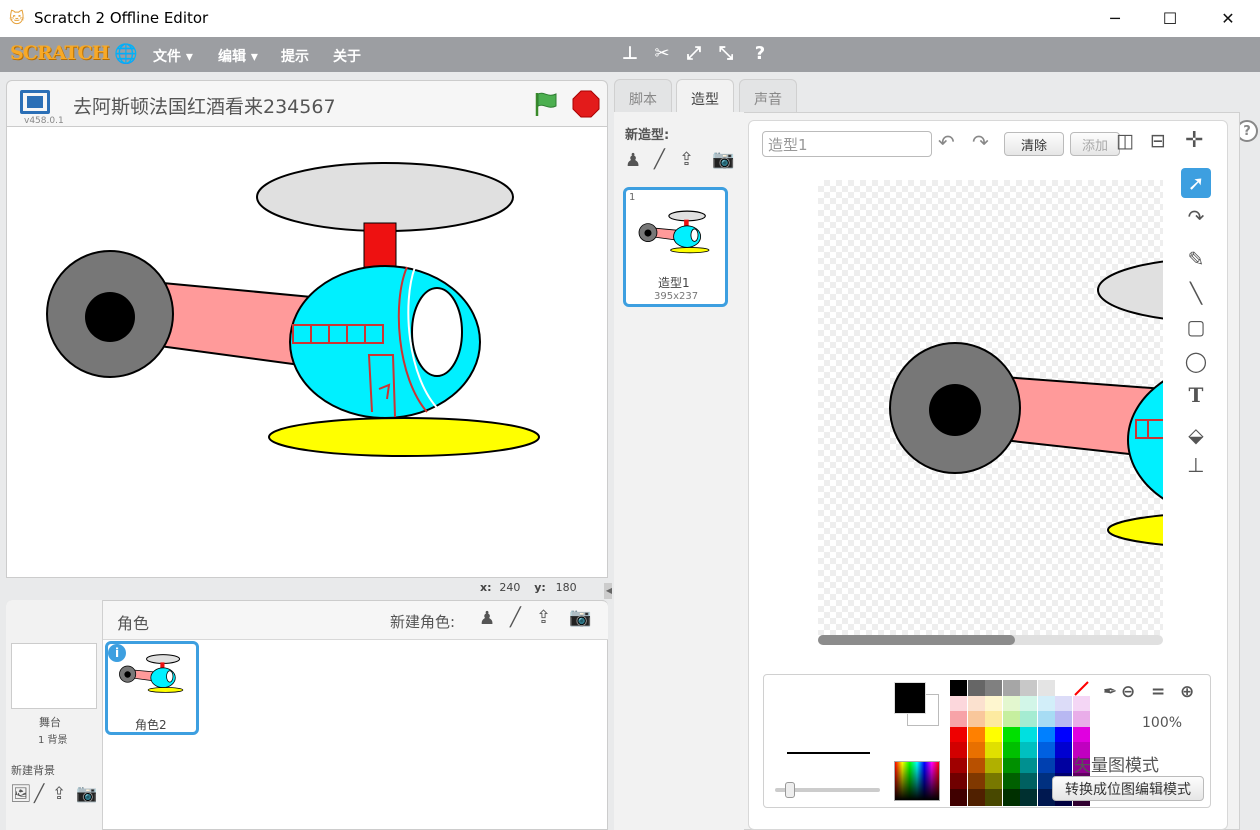 The width and height of the screenshot is (1260, 830). I want to click on ellipse-tool-icon: ◯, so click(1196, 361).